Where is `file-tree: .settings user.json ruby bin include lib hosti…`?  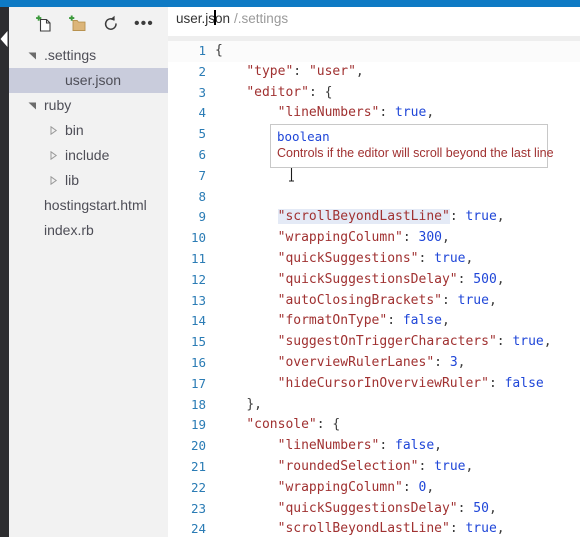
file-tree: .settings user.json ruby bin include lib hosti… is located at coordinates (88, 141).